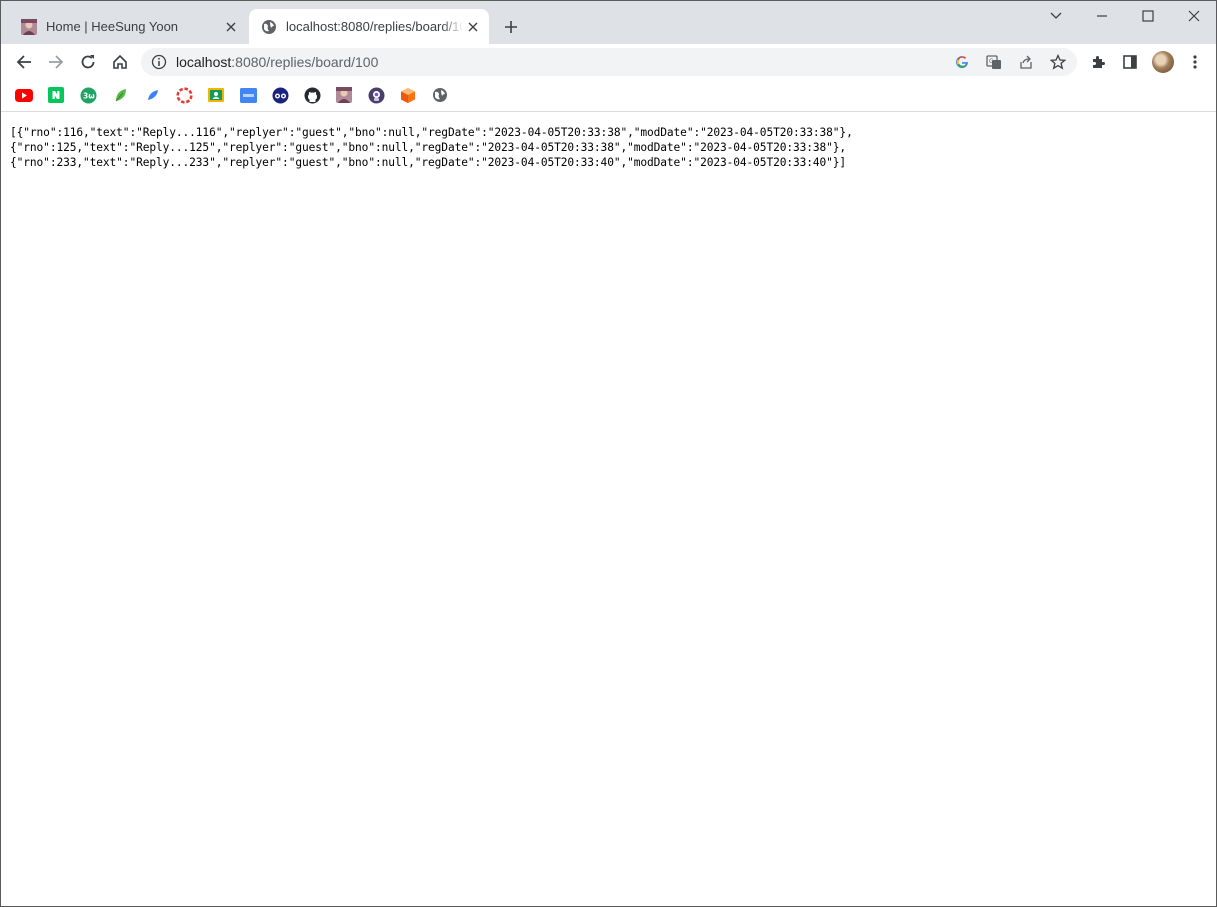 The height and width of the screenshot is (907, 1217). I want to click on kebab-menu-icon, so click(1195, 62).